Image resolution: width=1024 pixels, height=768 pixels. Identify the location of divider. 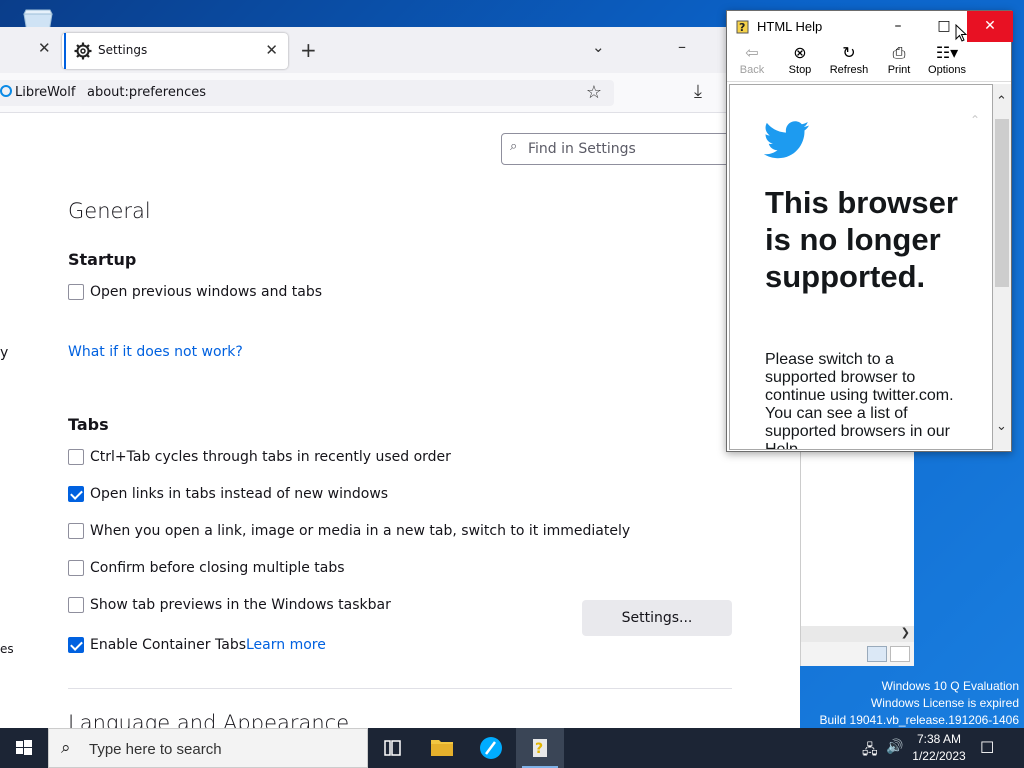
(400, 688).